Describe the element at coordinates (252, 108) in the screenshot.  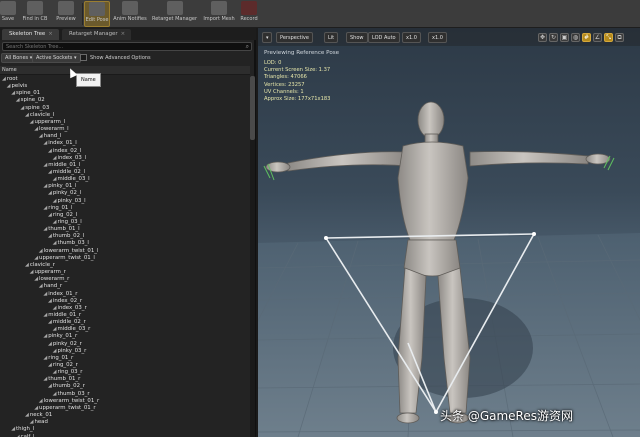
I see `scrollbar-thumb` at that location.